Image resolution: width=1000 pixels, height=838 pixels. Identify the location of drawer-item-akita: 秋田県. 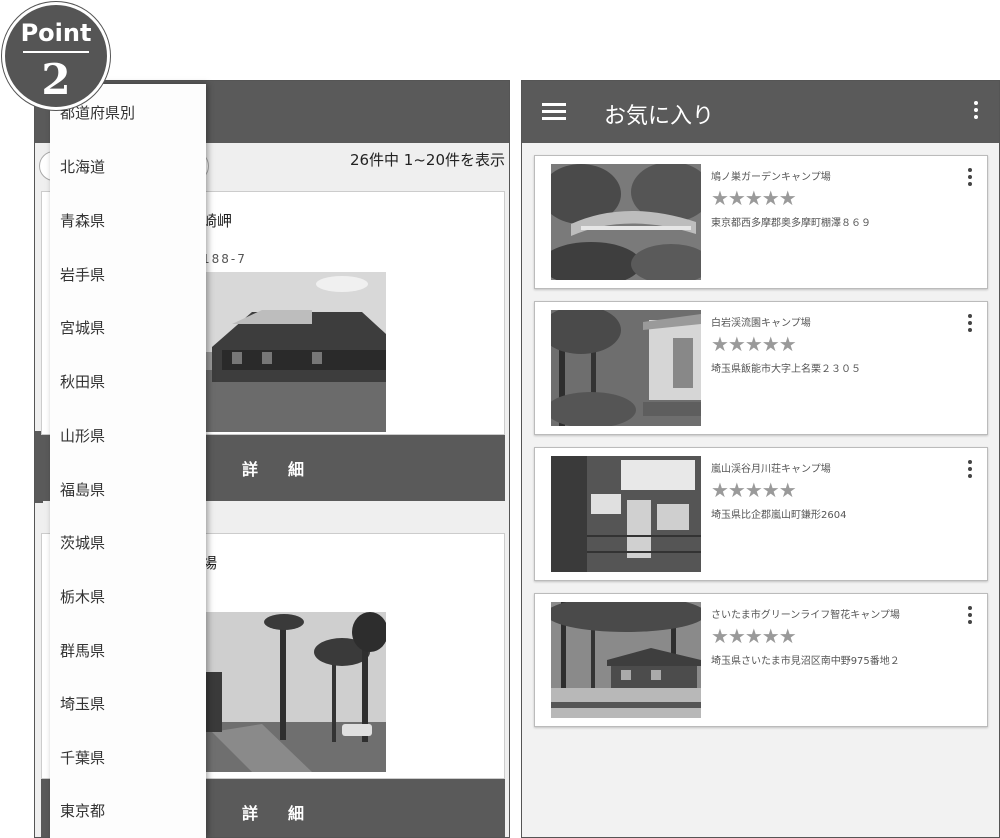
(82, 381).